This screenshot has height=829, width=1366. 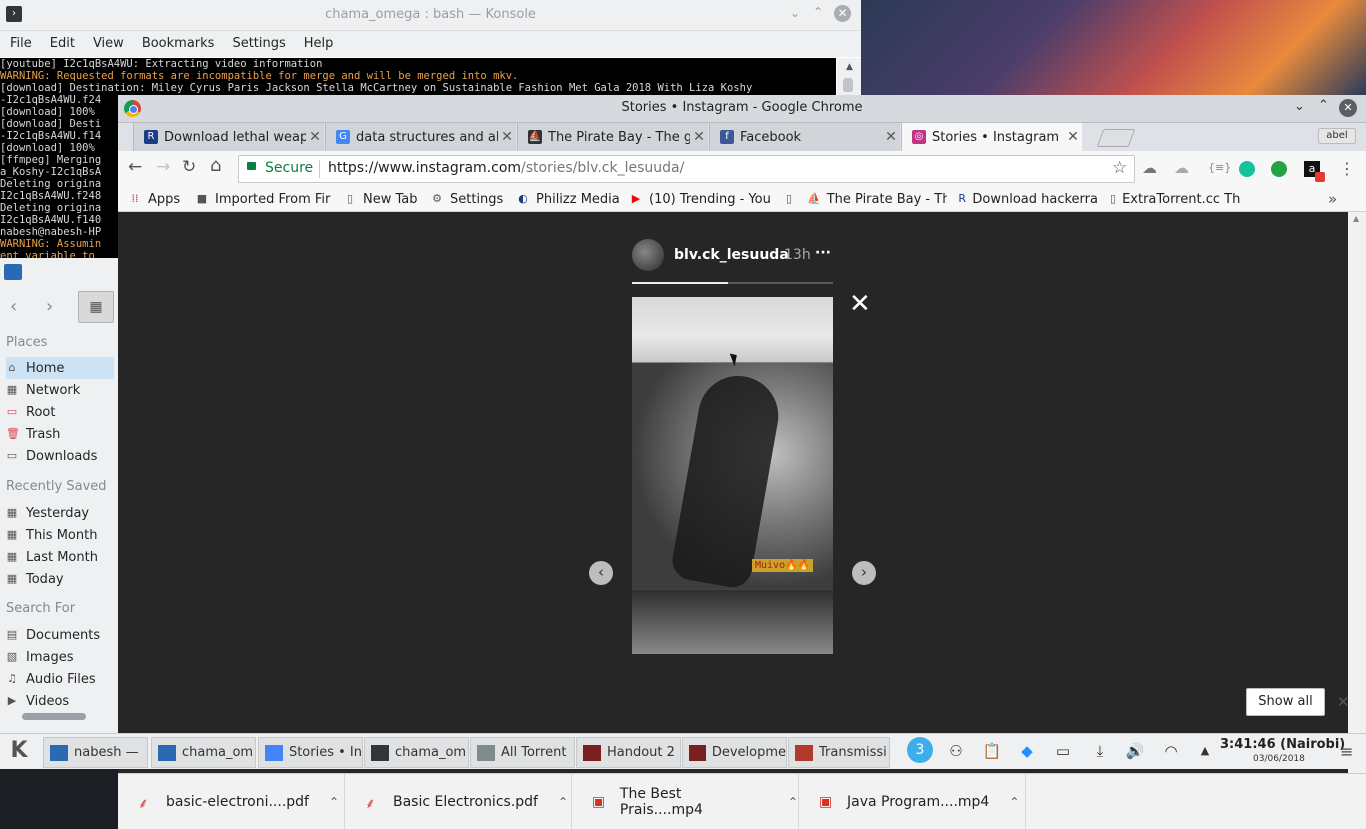 I want to click on chat-extension-icon, so click(x=1247, y=169).